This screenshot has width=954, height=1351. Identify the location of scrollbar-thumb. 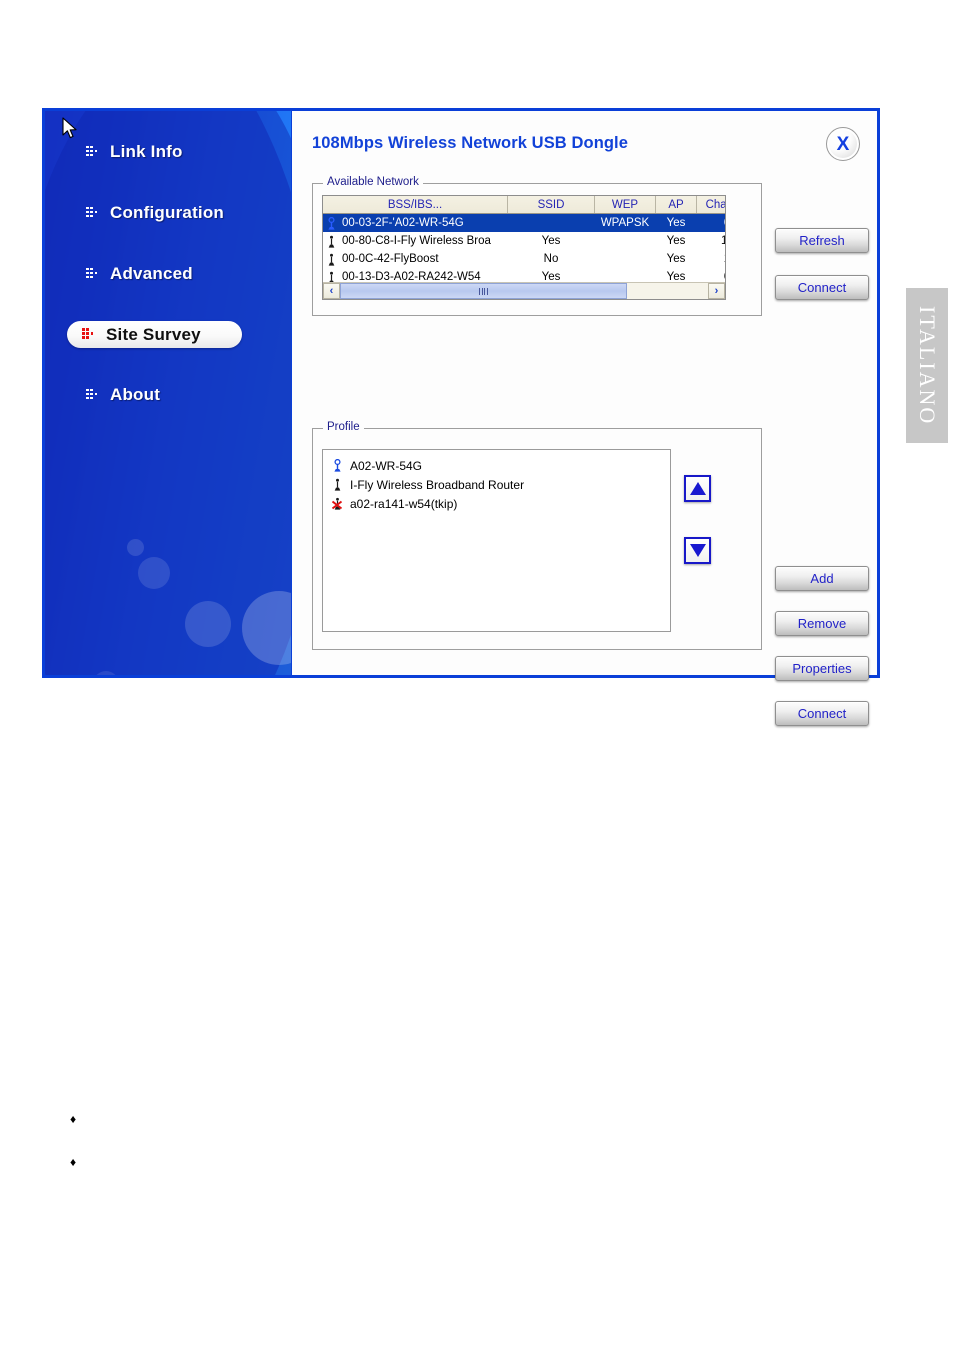
(484, 291).